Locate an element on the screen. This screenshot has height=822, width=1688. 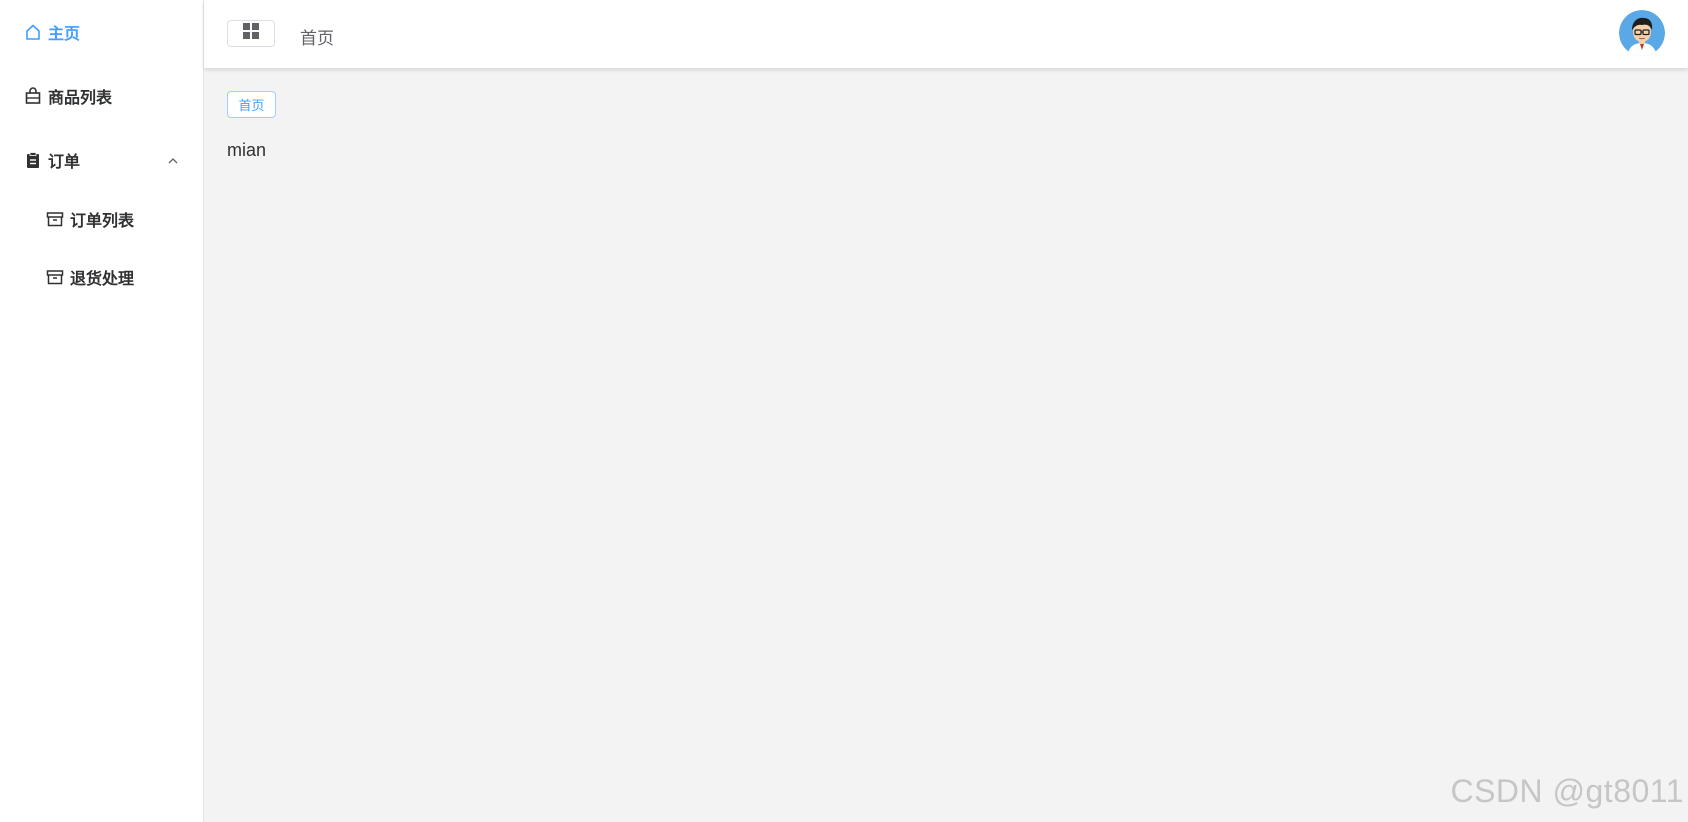
home-icon is located at coordinates (33, 32).